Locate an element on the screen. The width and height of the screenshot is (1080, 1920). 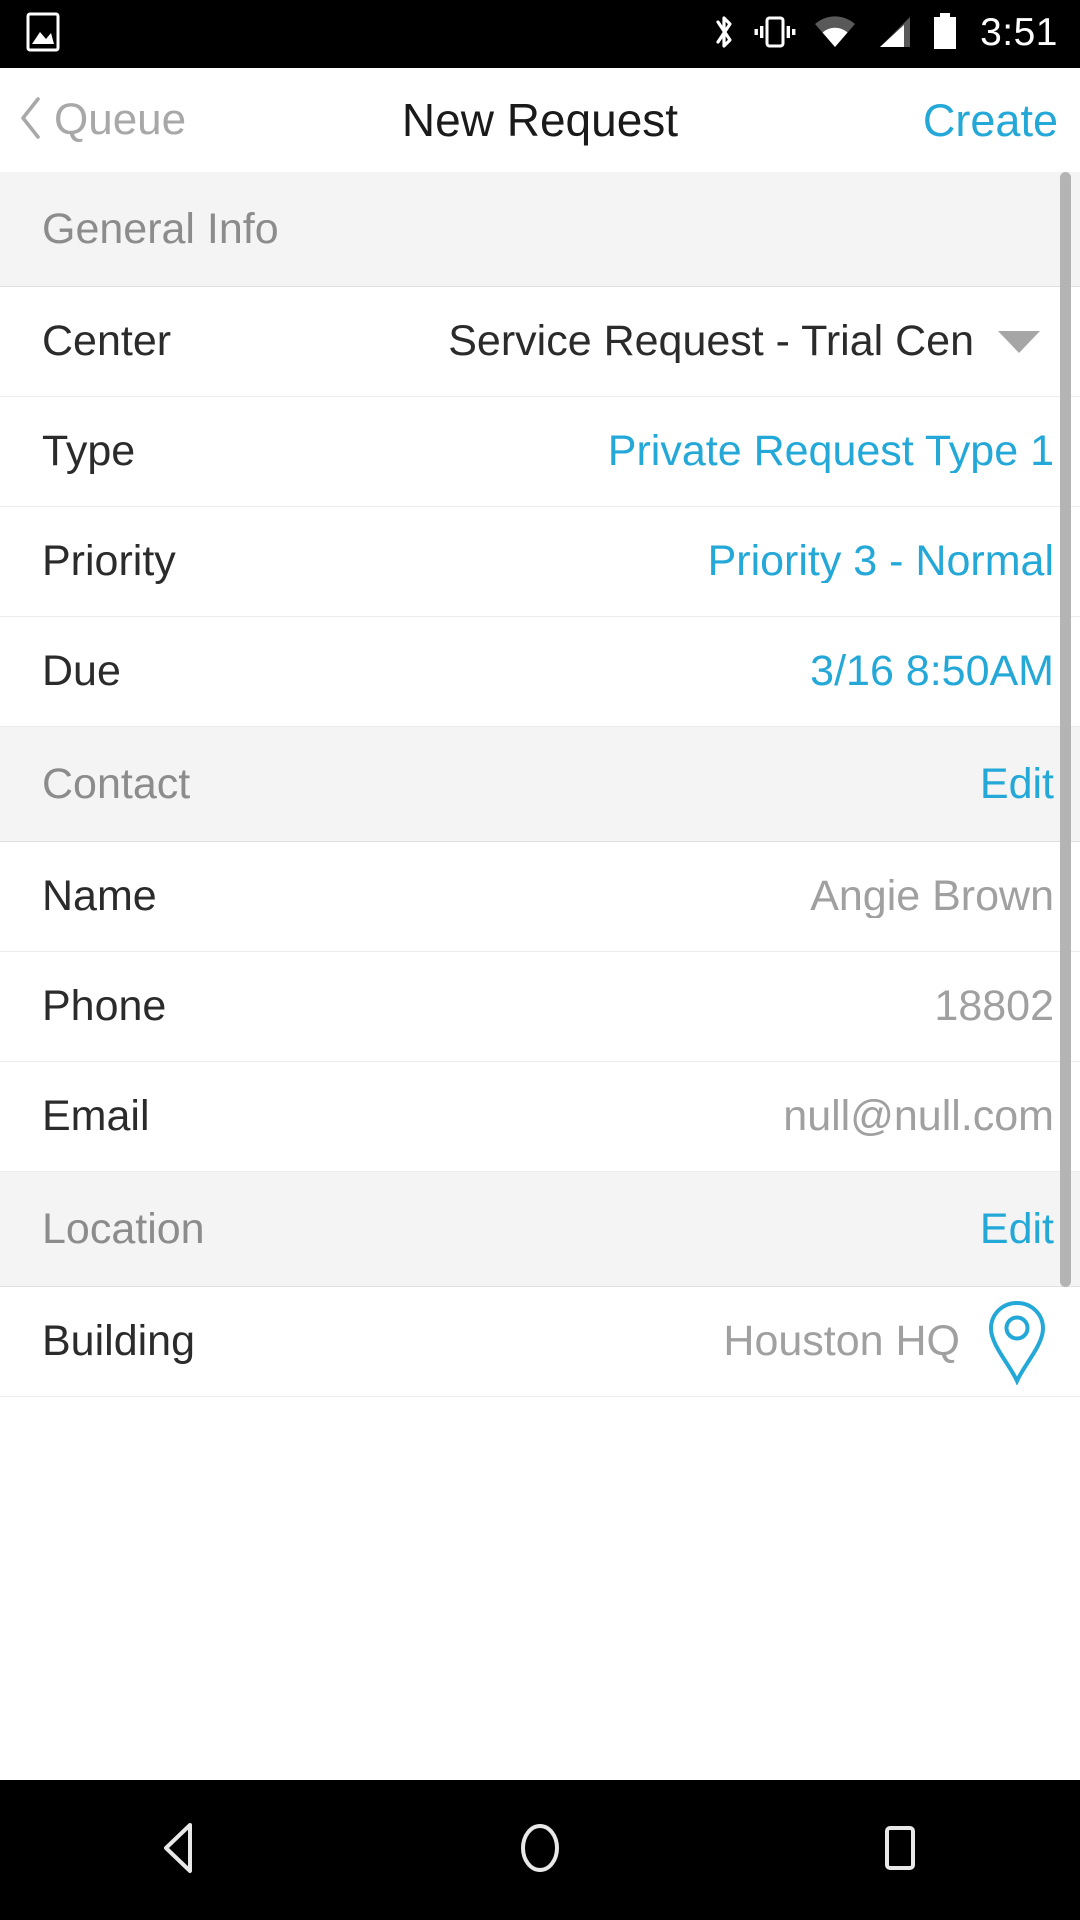
back-triangle-icon is located at coordinates (180, 1850).